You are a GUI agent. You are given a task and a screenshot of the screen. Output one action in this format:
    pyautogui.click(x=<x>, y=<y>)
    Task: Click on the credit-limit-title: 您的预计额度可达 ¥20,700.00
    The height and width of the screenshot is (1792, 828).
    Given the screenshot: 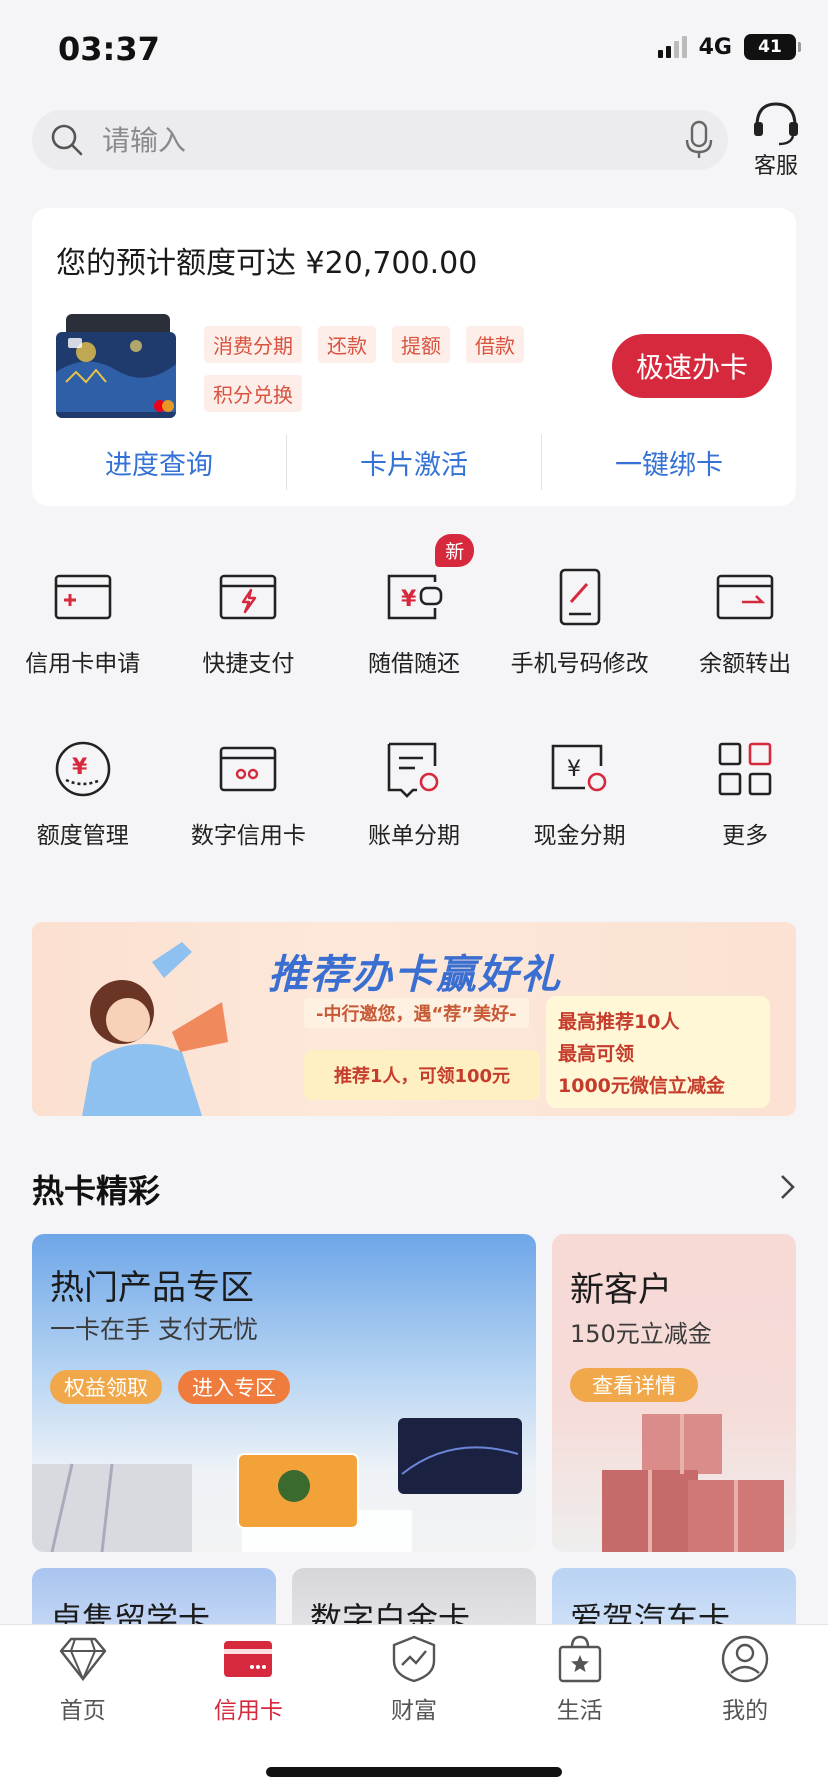 What is the action you would take?
    pyautogui.click(x=267, y=263)
    